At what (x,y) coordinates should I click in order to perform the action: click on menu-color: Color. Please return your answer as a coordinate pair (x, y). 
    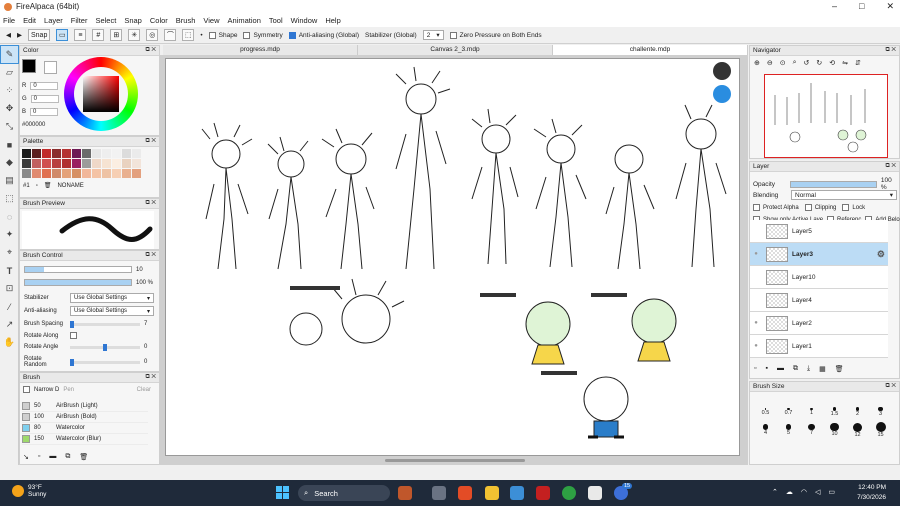
    Looking at the image, I should click on (159, 20).